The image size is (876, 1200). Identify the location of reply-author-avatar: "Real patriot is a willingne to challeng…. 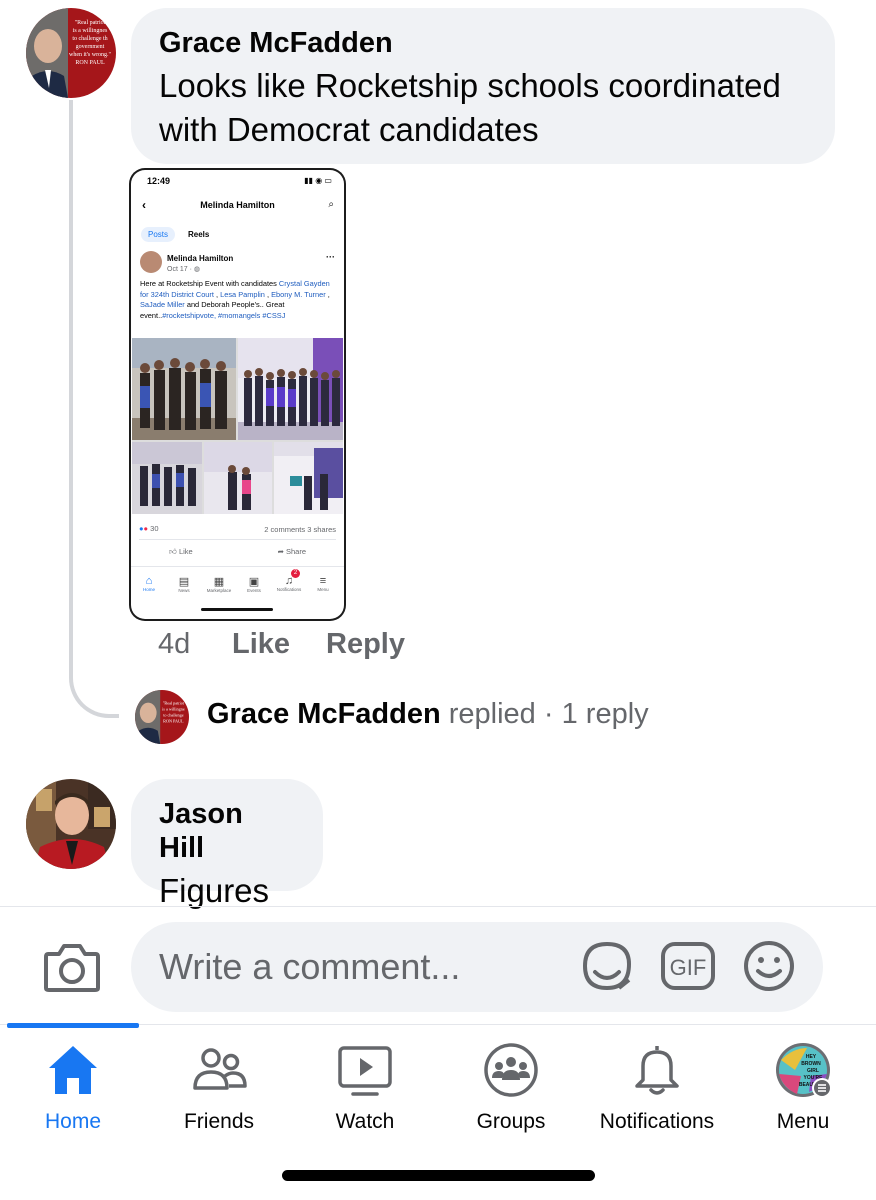
(162, 717).